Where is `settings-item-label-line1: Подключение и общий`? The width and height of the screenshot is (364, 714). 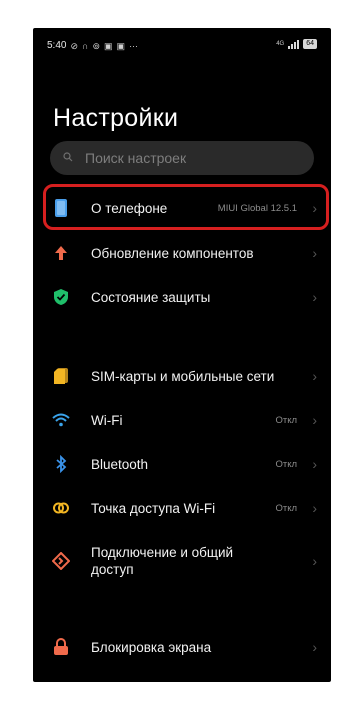 settings-item-label-line1: Подключение и общий is located at coordinates (162, 552).